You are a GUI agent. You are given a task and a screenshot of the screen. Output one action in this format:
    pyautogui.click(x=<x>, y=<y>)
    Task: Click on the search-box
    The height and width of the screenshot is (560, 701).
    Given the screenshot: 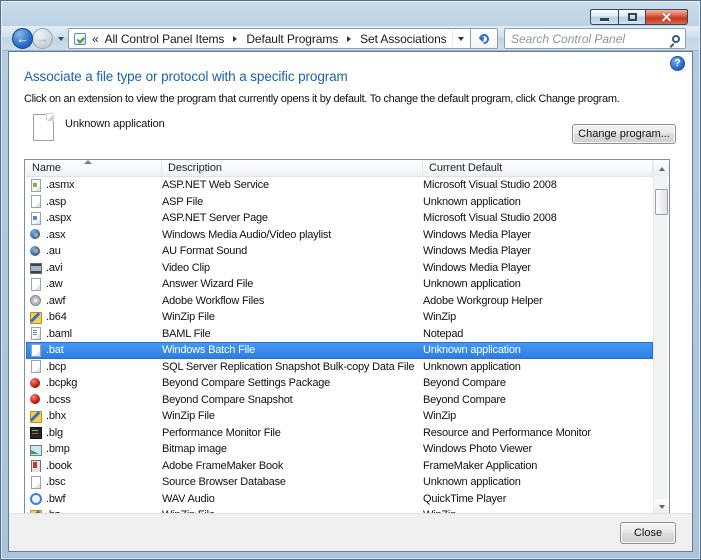 What is the action you would take?
    pyautogui.click(x=595, y=38)
    